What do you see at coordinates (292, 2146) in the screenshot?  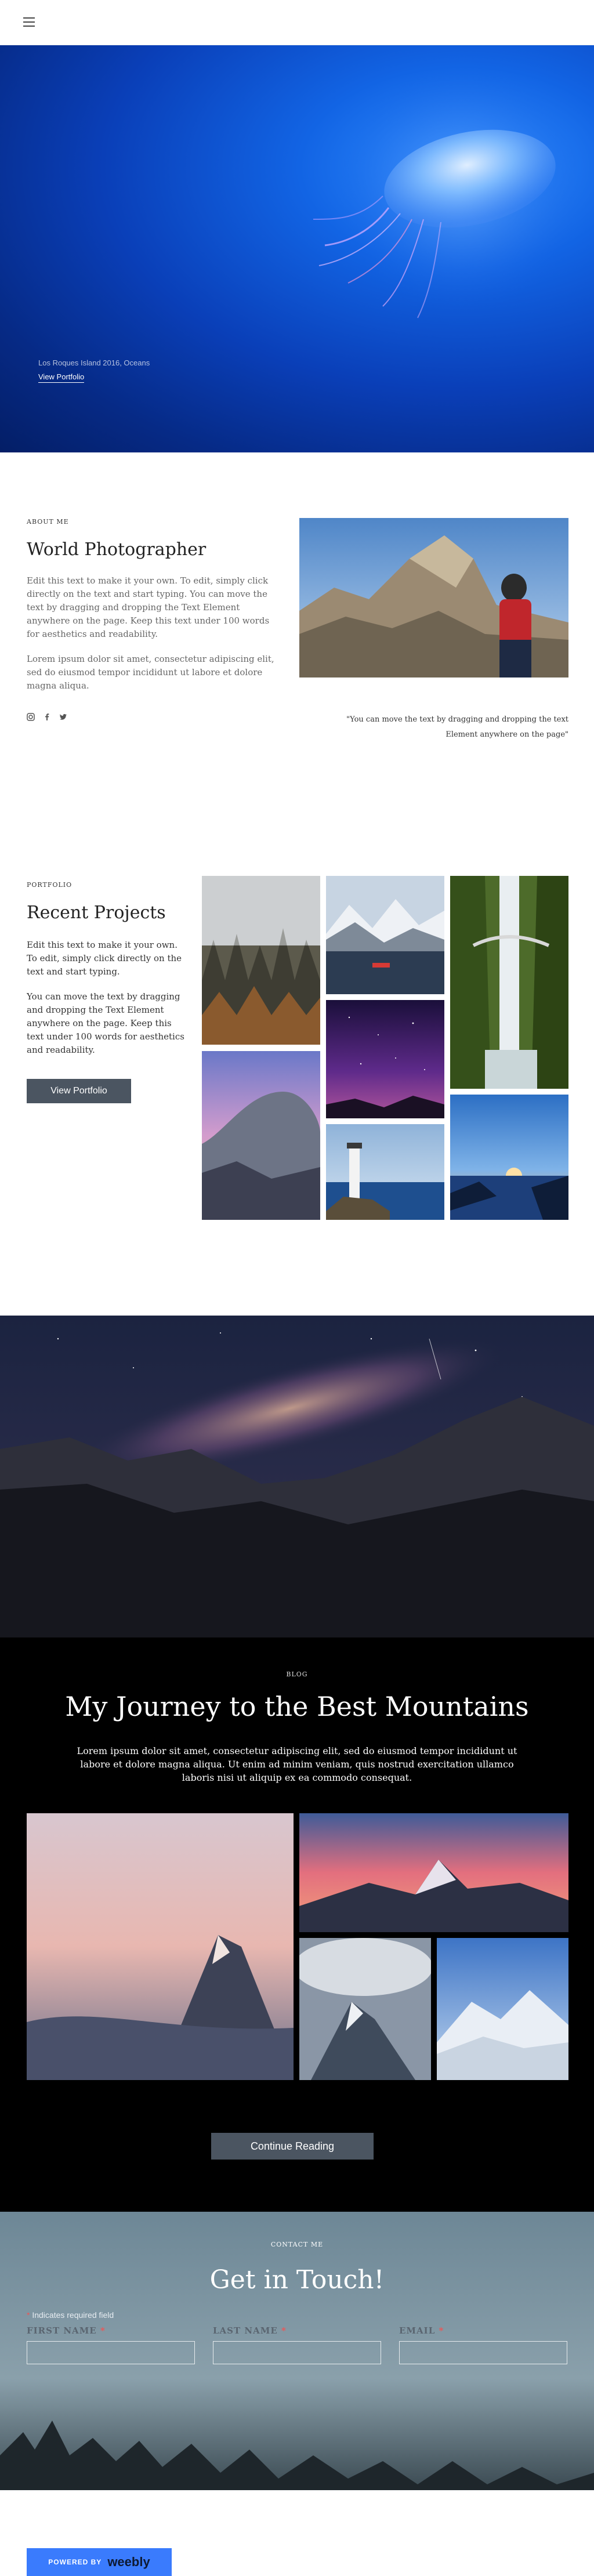 I see `continue-reading-button: Continue Reading` at bounding box center [292, 2146].